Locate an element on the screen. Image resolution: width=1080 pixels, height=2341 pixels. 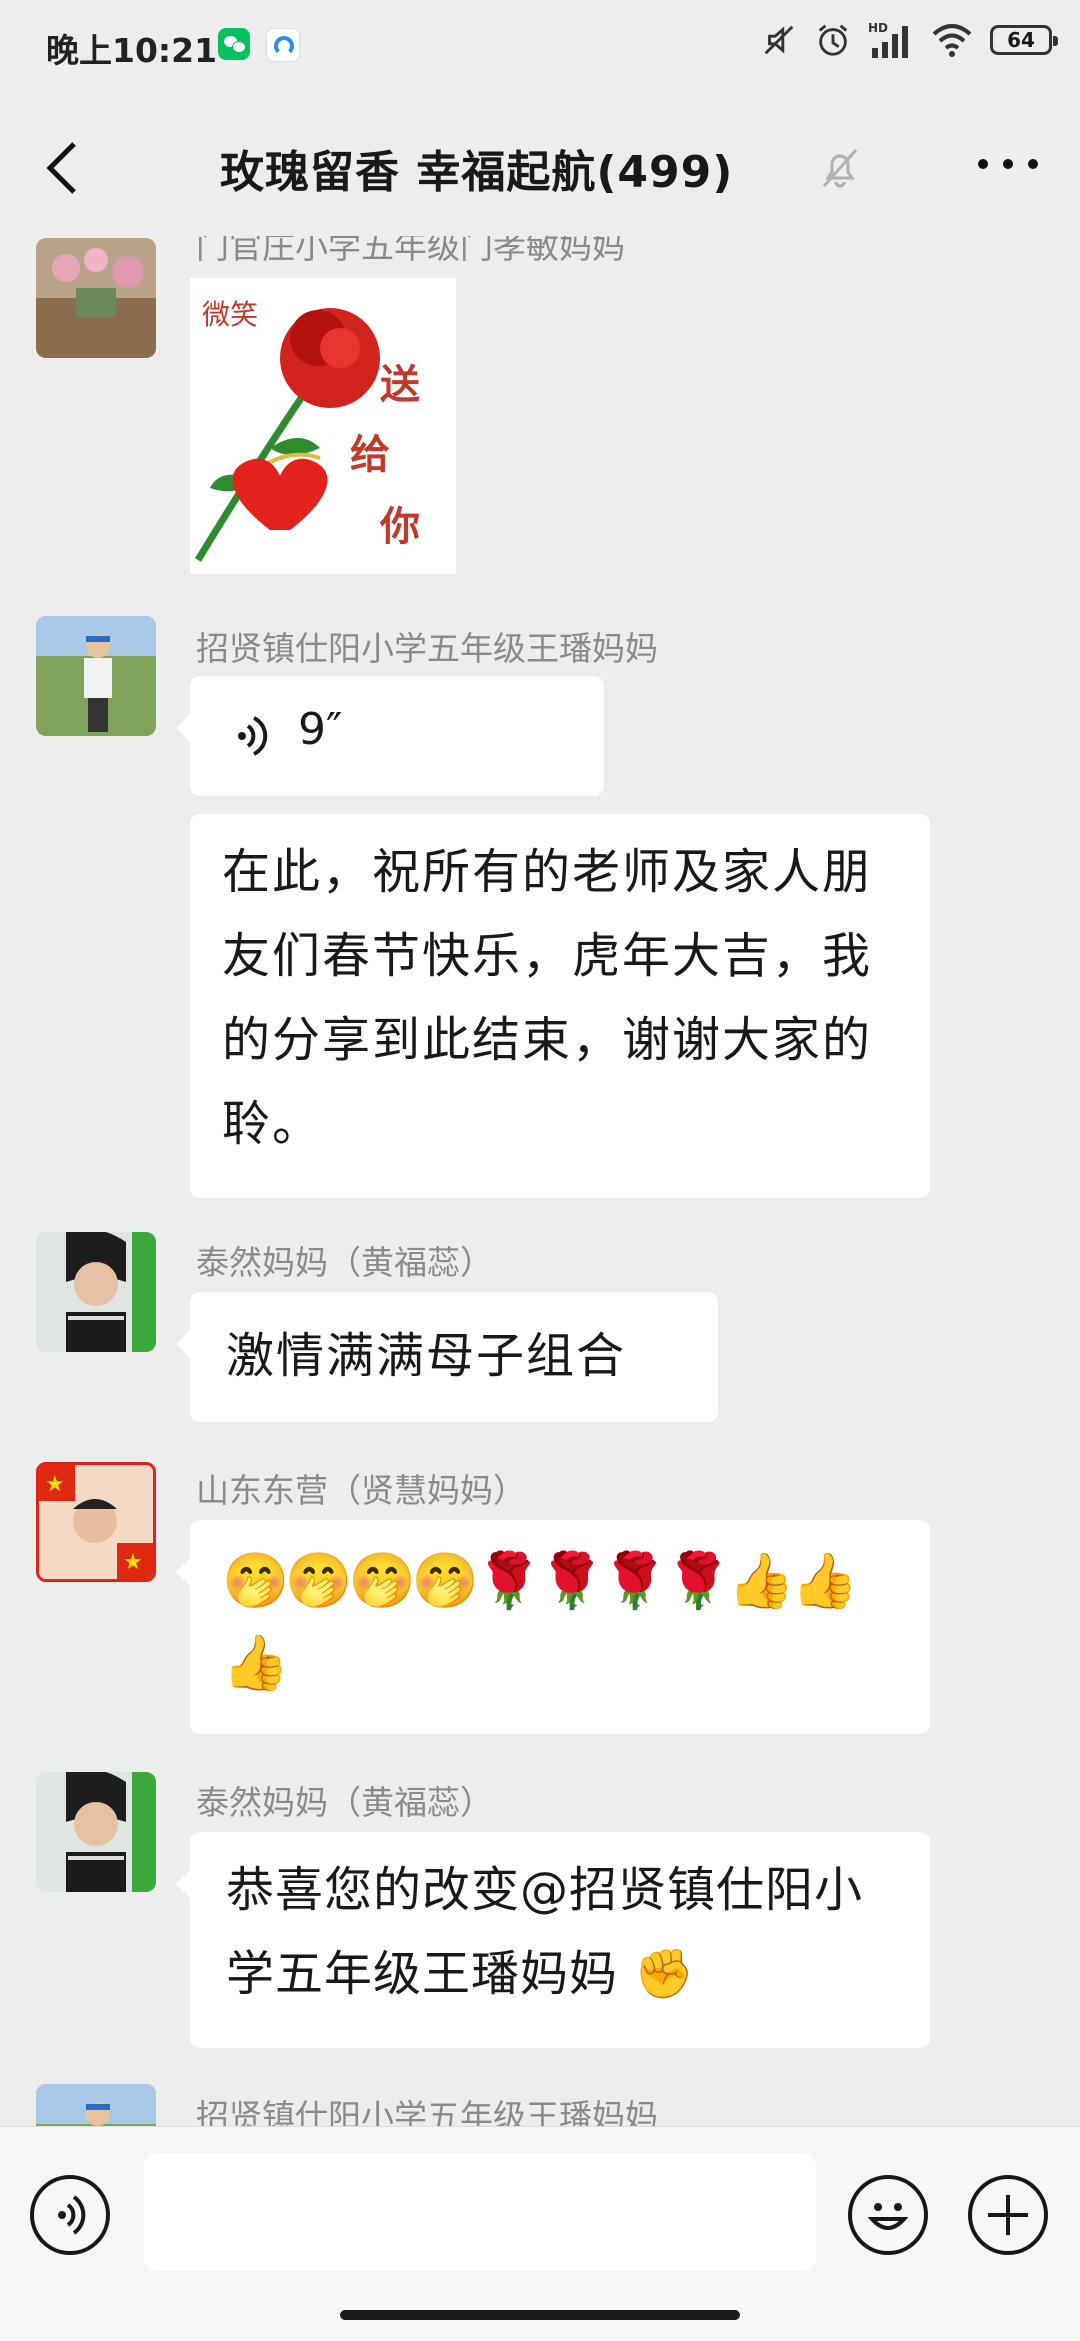
status-bar: 晚上10:21 HD 64 is located at coordinates (540, 46).